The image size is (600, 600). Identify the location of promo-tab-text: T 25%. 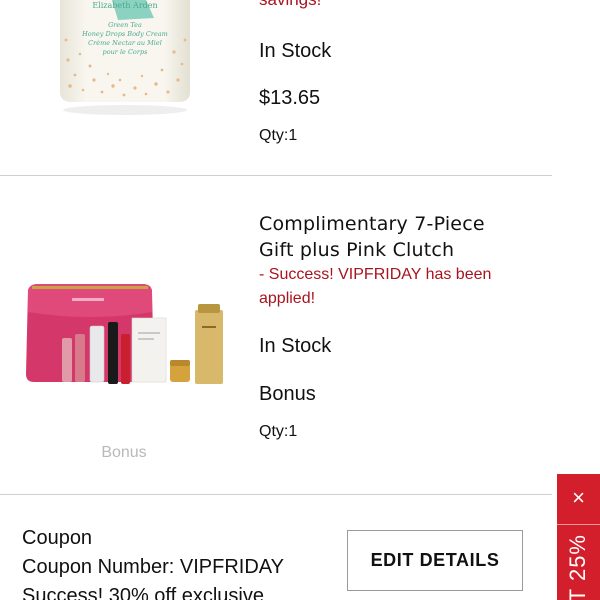
(578, 567).